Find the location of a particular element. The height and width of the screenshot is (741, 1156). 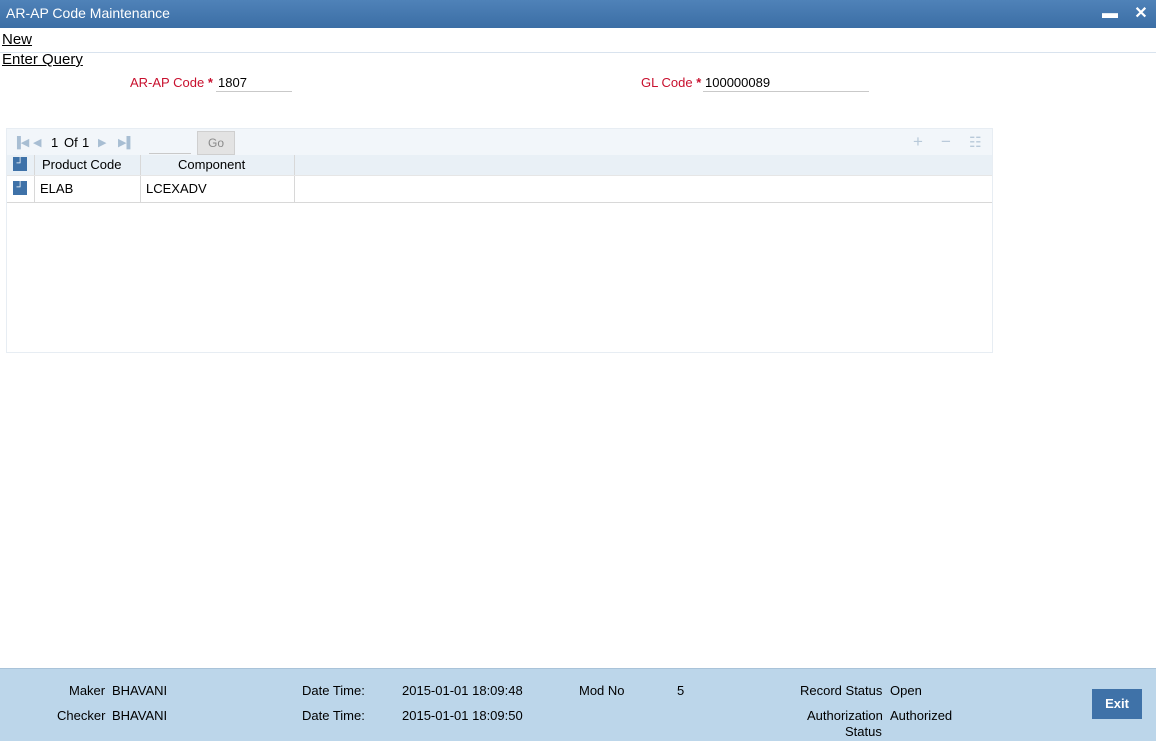

maker-value: BHAVANI is located at coordinates (140, 690).